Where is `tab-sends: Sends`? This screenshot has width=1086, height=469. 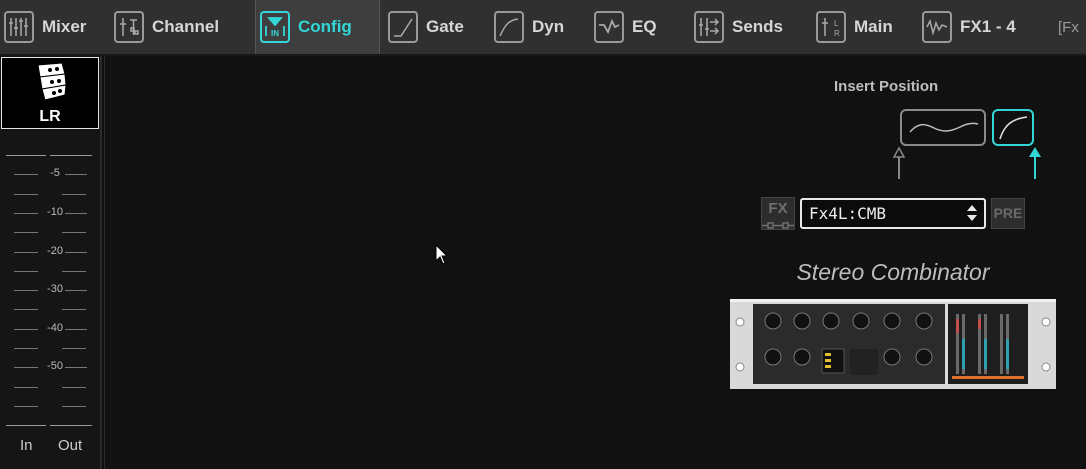
tab-sends: Sends is located at coordinates (750, 27).